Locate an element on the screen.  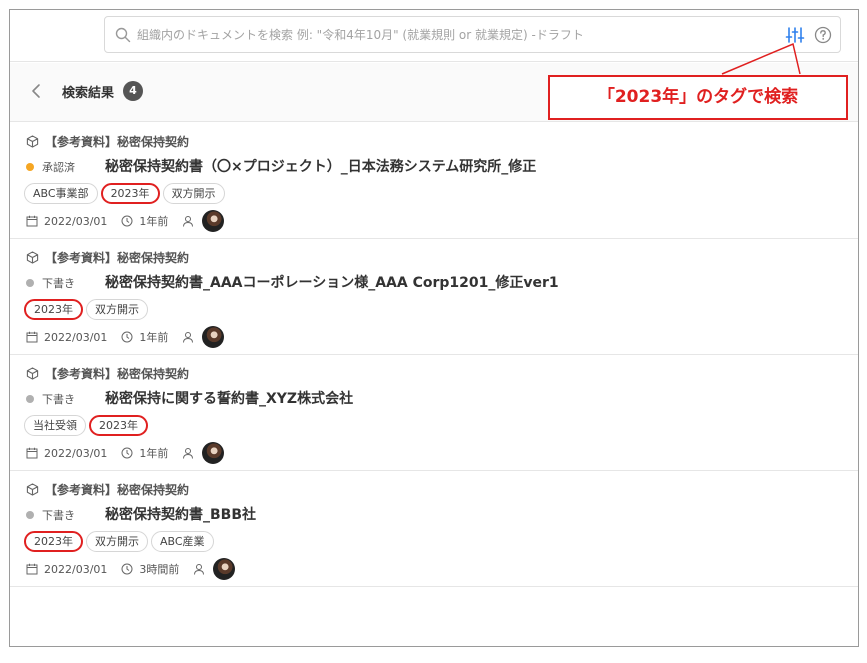
tag-chip: ABC事業部 is located at coordinates (61, 193).